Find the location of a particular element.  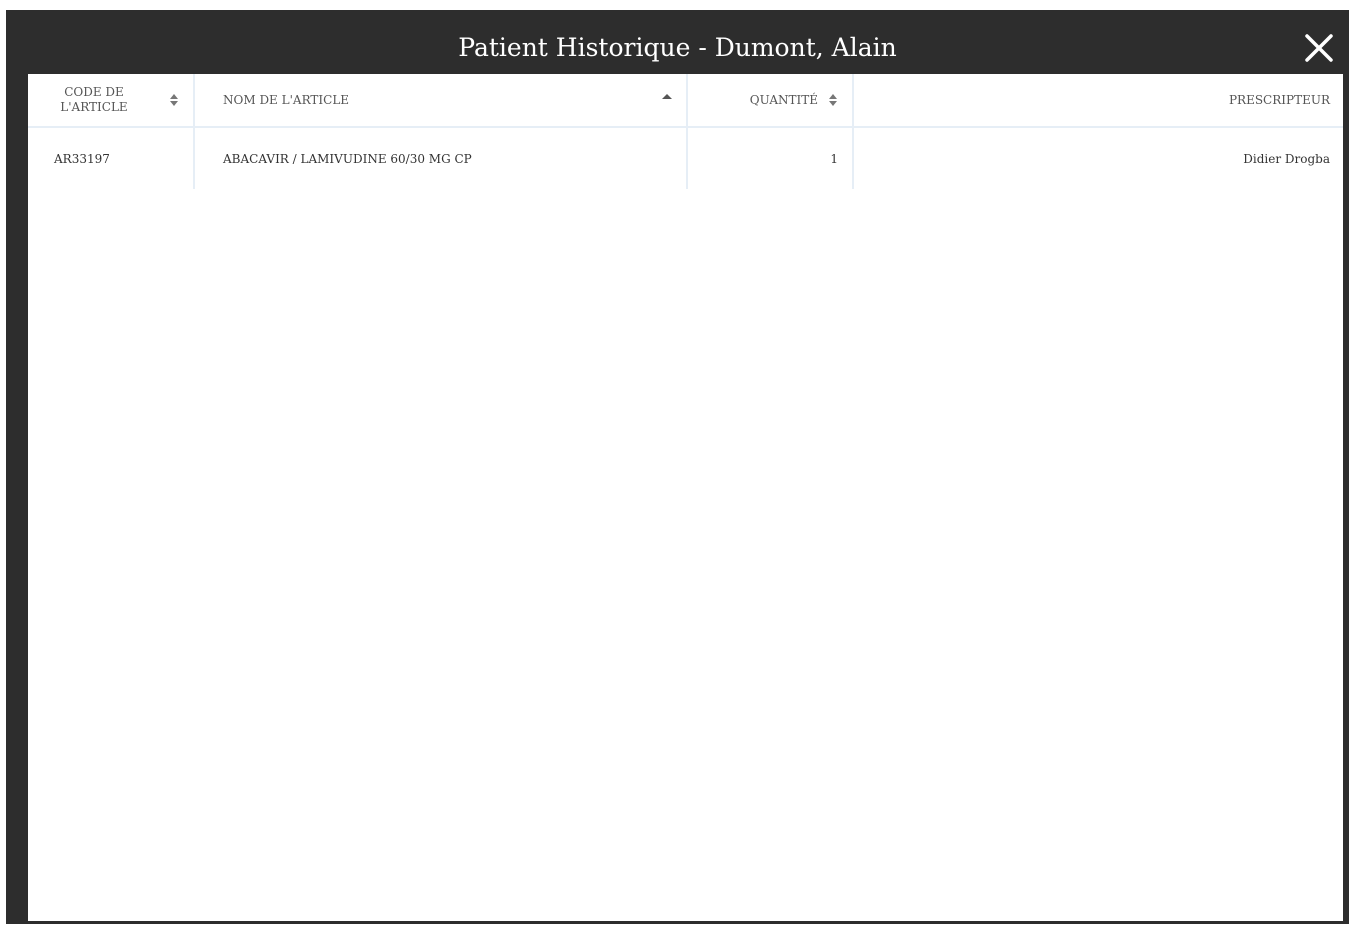

column-header-quantity: QUANTITÉ is located at coordinates (770, 101).